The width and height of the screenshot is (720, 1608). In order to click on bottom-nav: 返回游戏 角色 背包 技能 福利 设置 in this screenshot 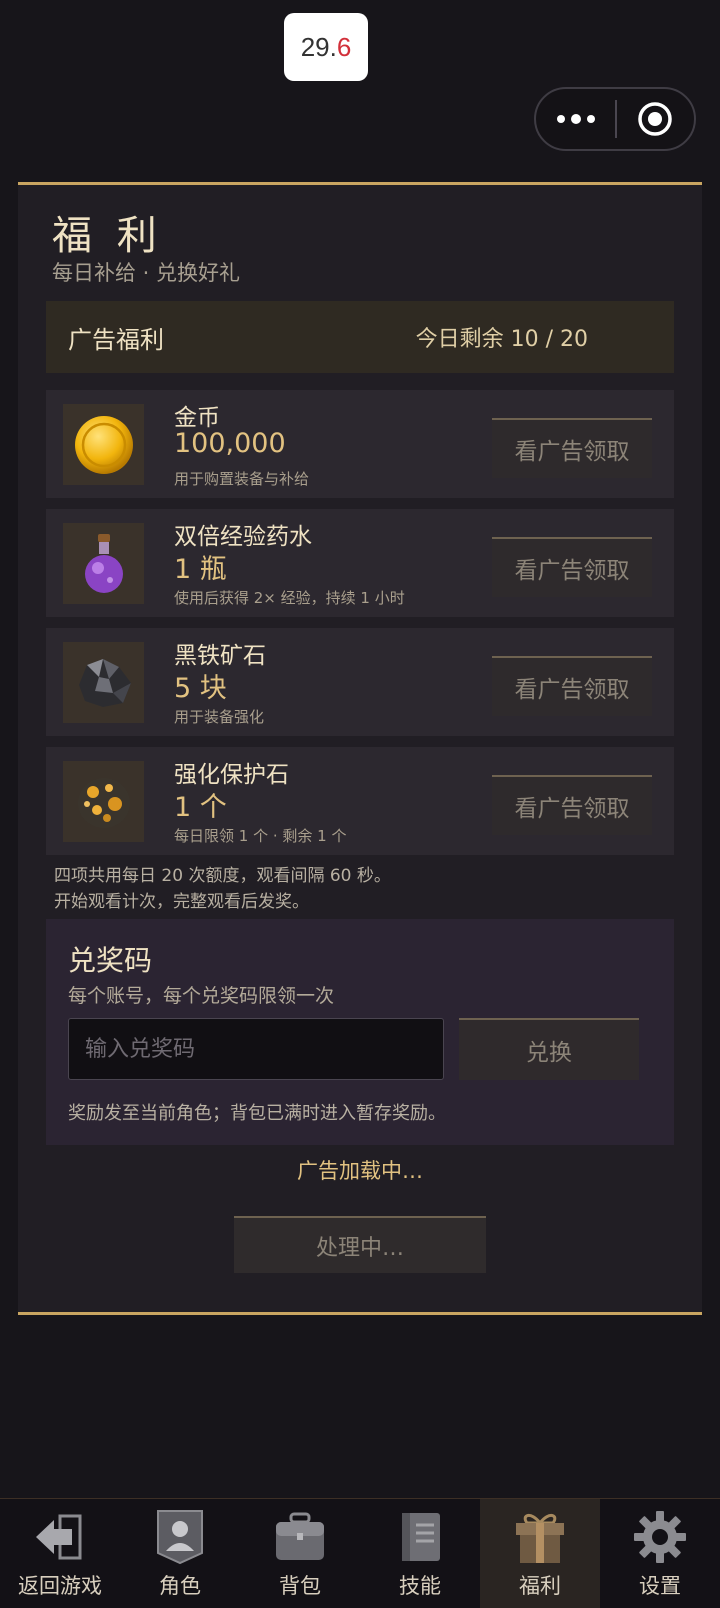, I will do `click(360, 1553)`.